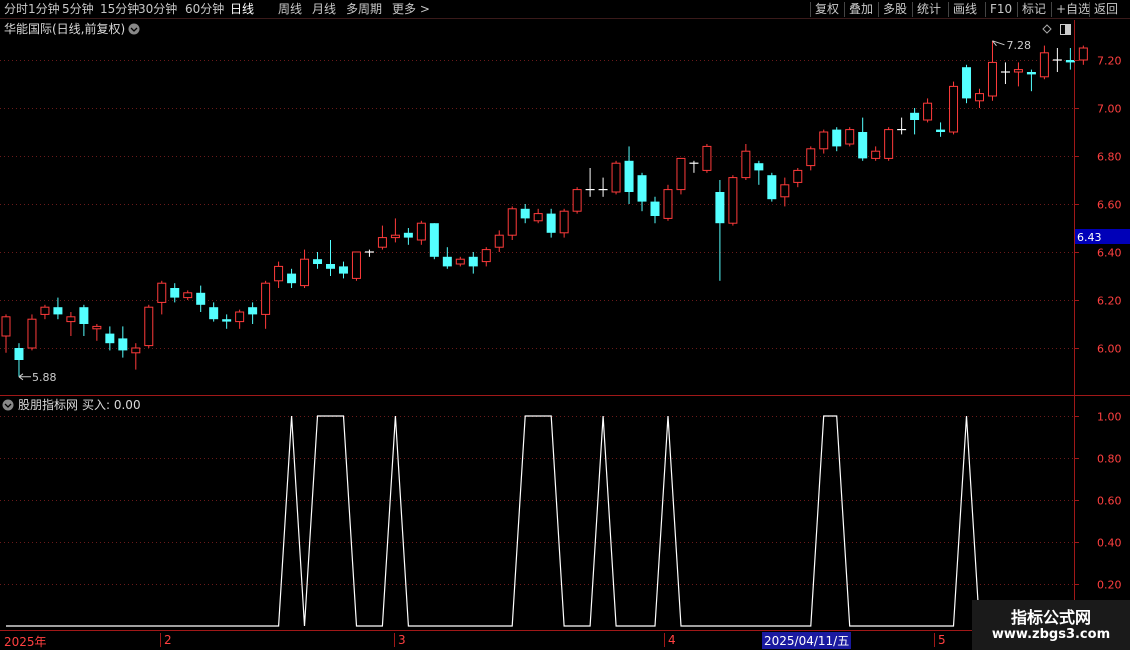 Image resolution: width=1130 pixels, height=650 pixels. What do you see at coordinates (1001, 9) in the screenshot?
I see `function-button-5: F10` at bounding box center [1001, 9].